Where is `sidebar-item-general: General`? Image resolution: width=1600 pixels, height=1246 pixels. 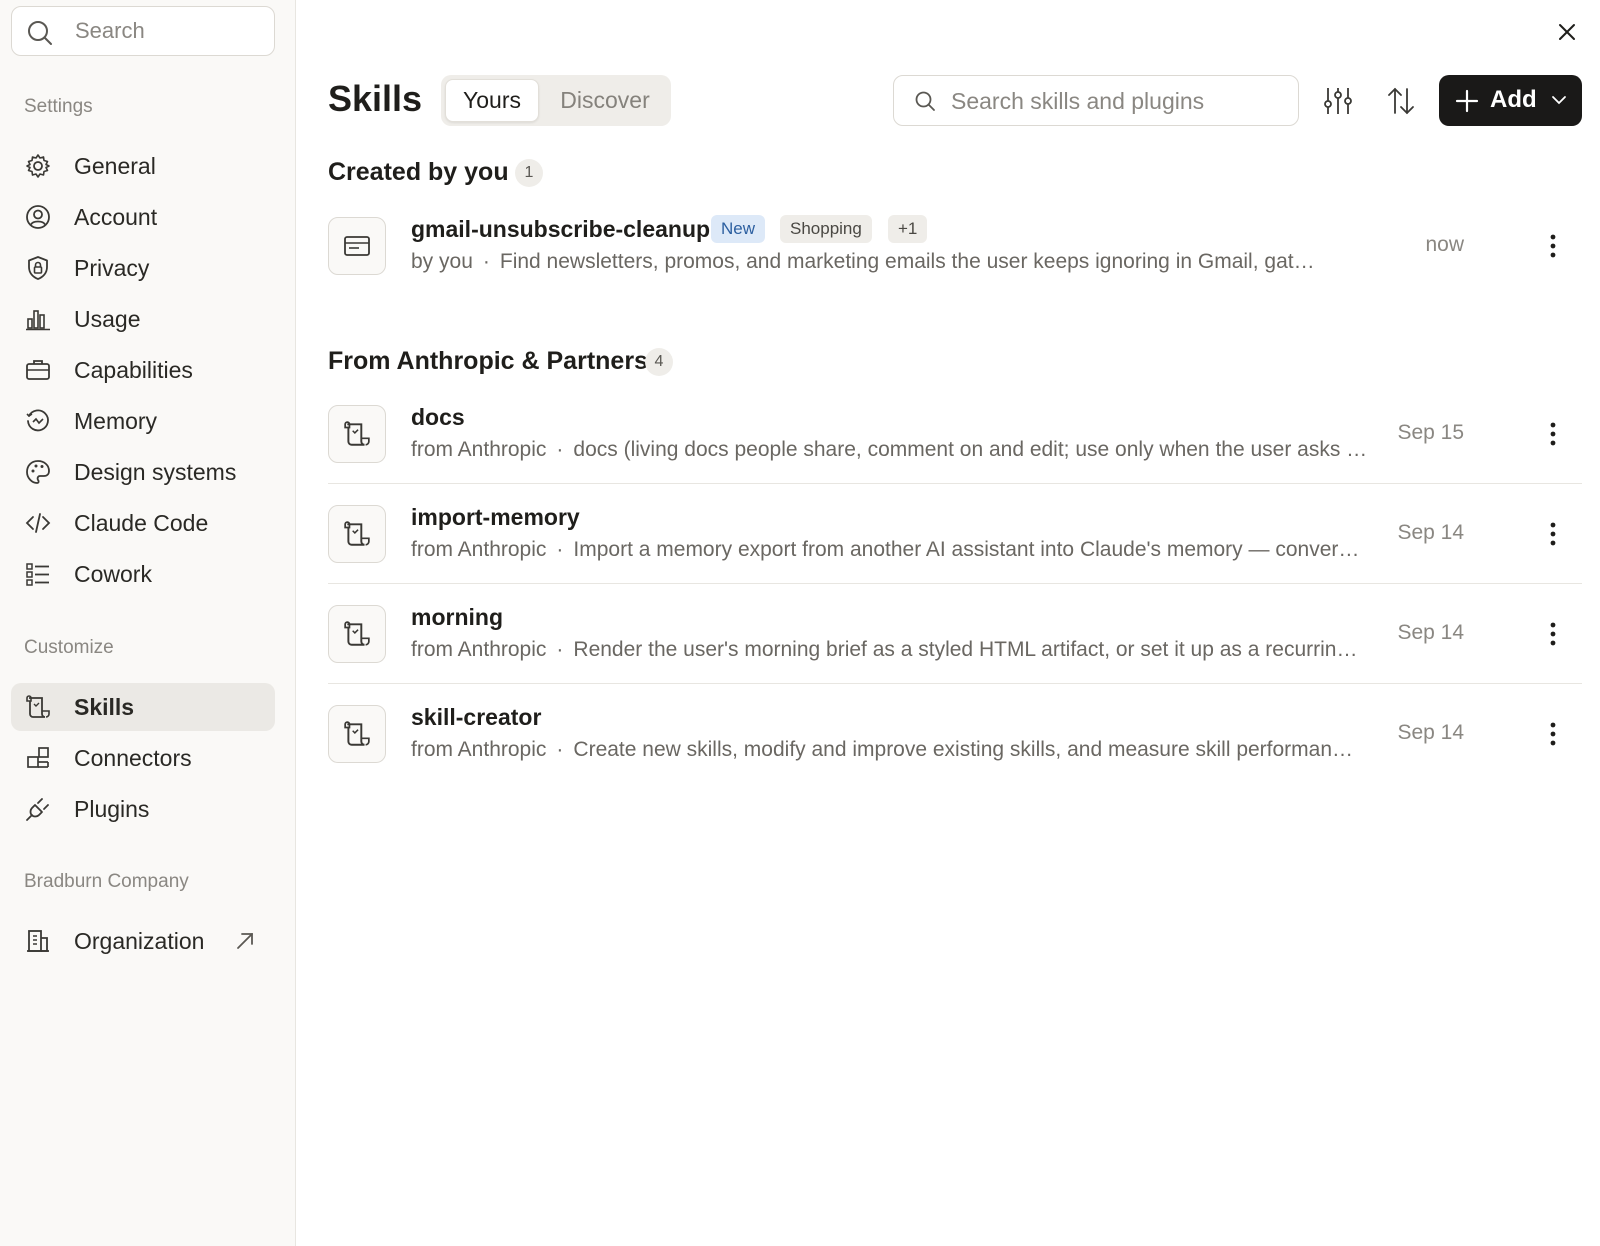
sidebar-item-general: General is located at coordinates (143, 166).